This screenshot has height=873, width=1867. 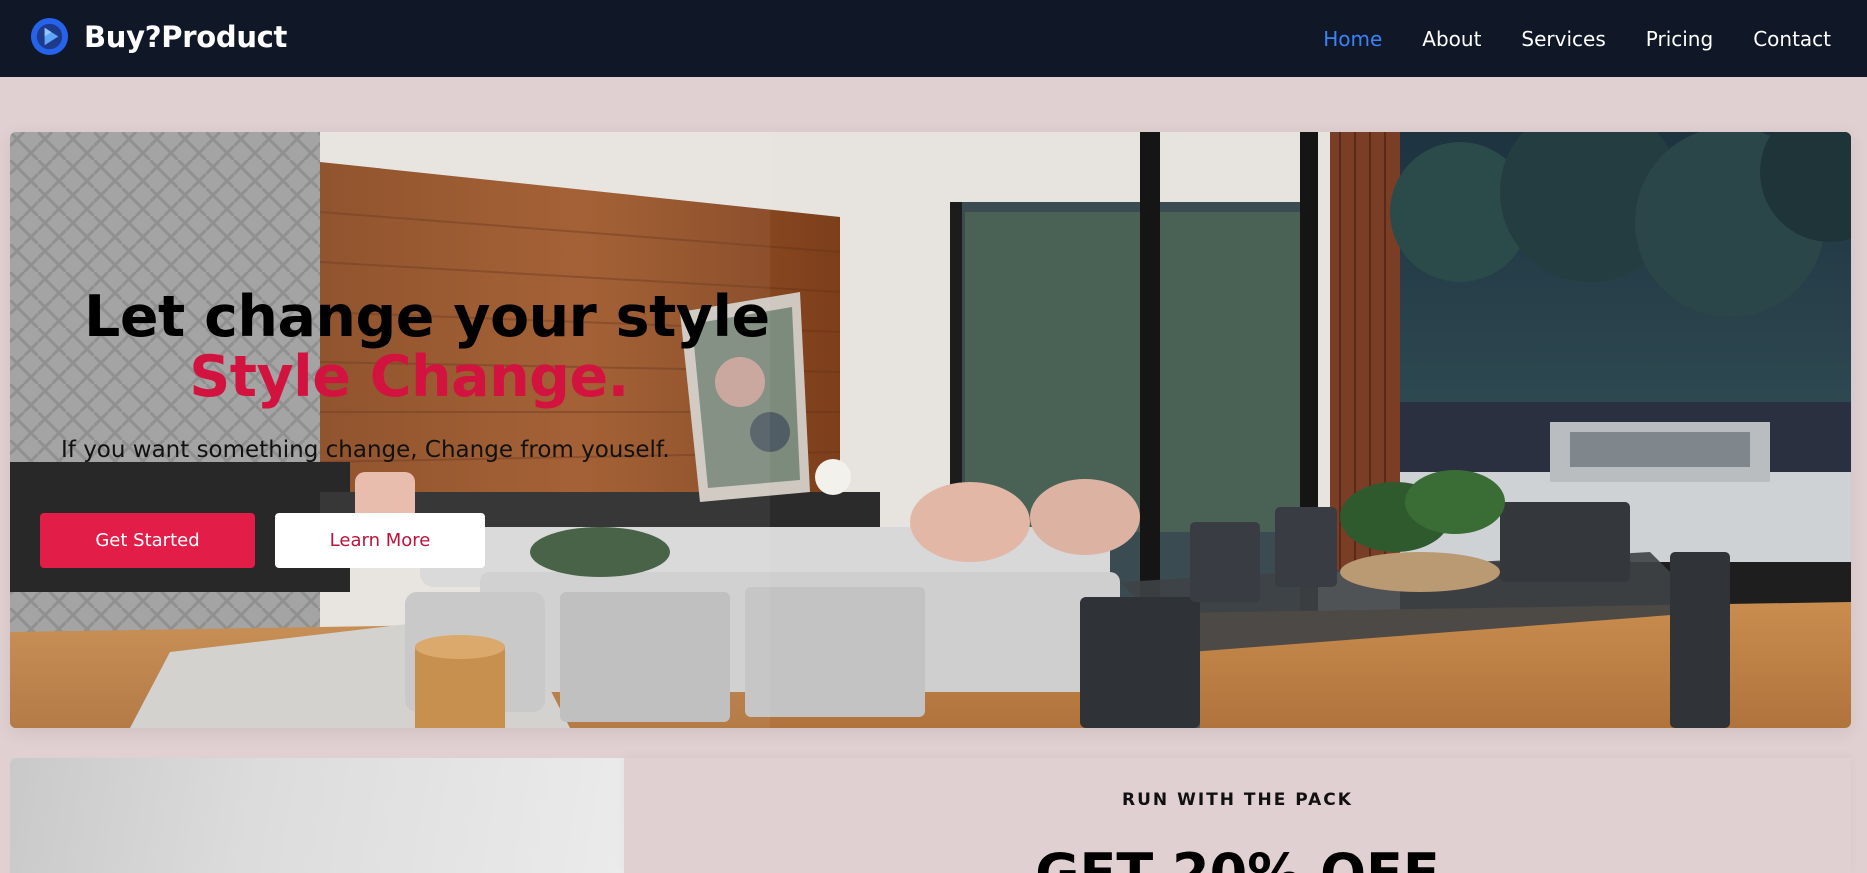 I want to click on get-started-button: Get Started, so click(x=147, y=540).